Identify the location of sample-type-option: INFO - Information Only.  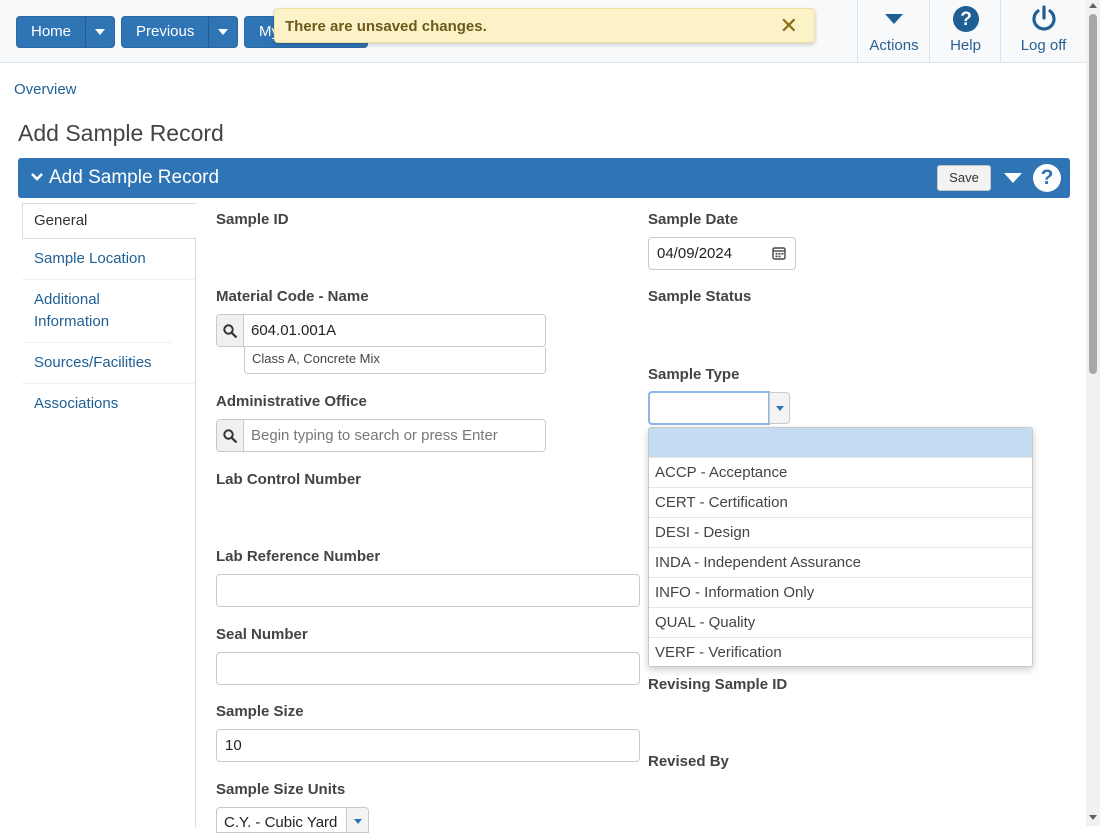
(840, 593).